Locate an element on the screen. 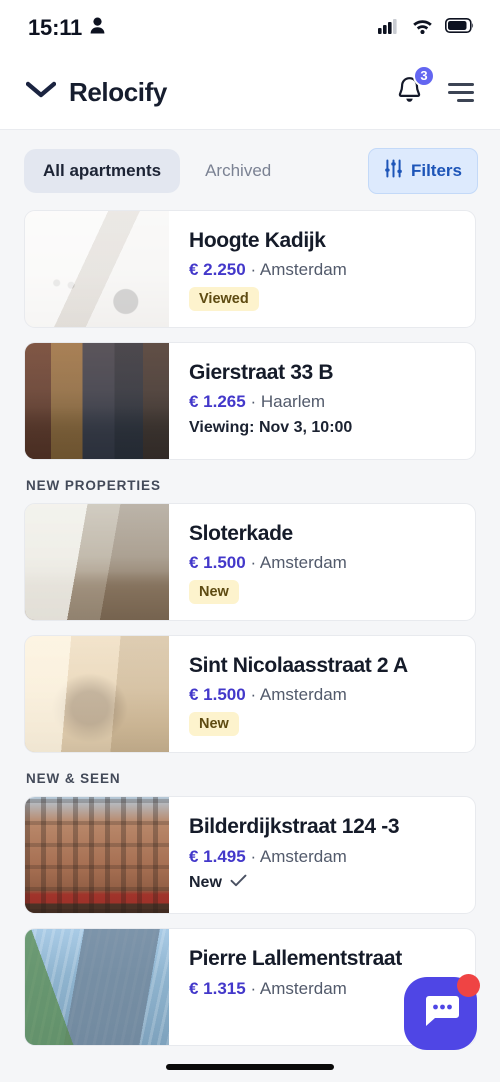 This screenshot has height=1082, width=500. person-icon is located at coordinates (97, 28).